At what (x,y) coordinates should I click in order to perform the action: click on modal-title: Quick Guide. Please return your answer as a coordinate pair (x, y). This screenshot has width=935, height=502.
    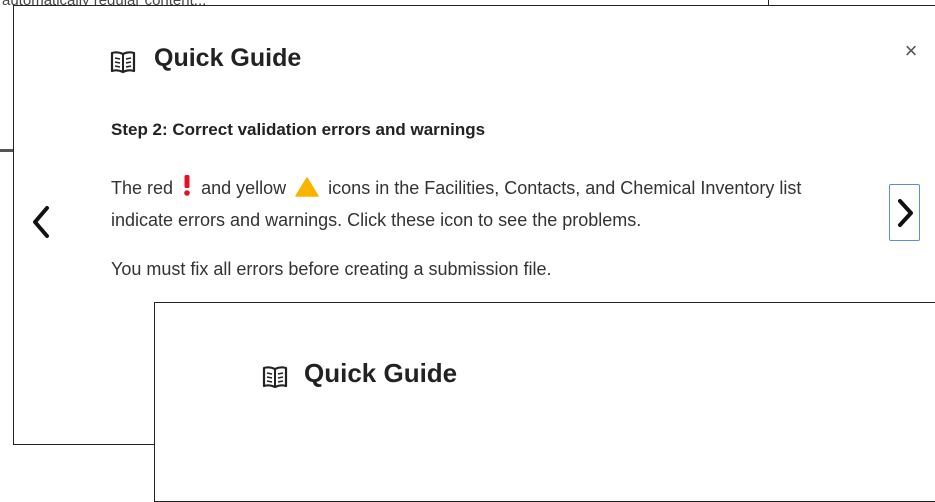
    Looking at the image, I should click on (228, 58).